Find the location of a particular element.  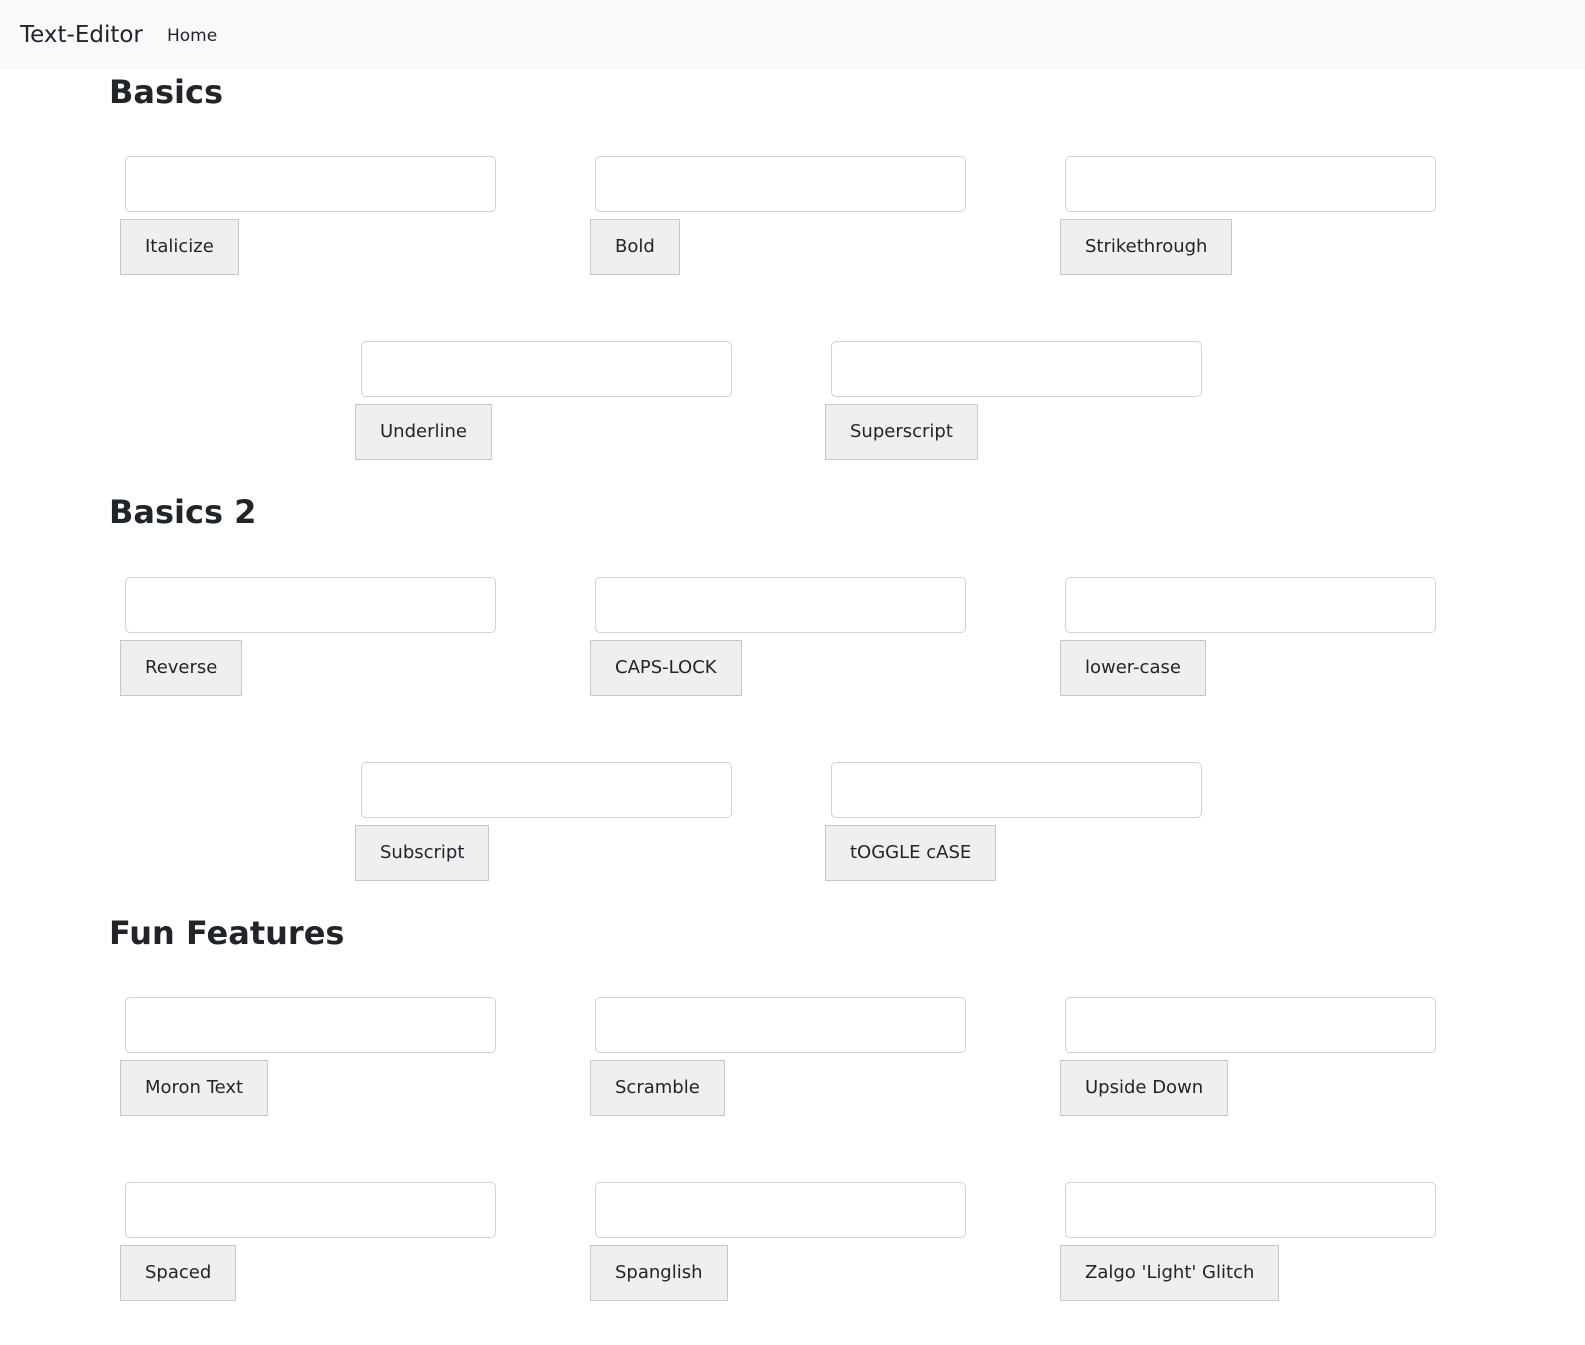

reverse-input is located at coordinates (310, 605).